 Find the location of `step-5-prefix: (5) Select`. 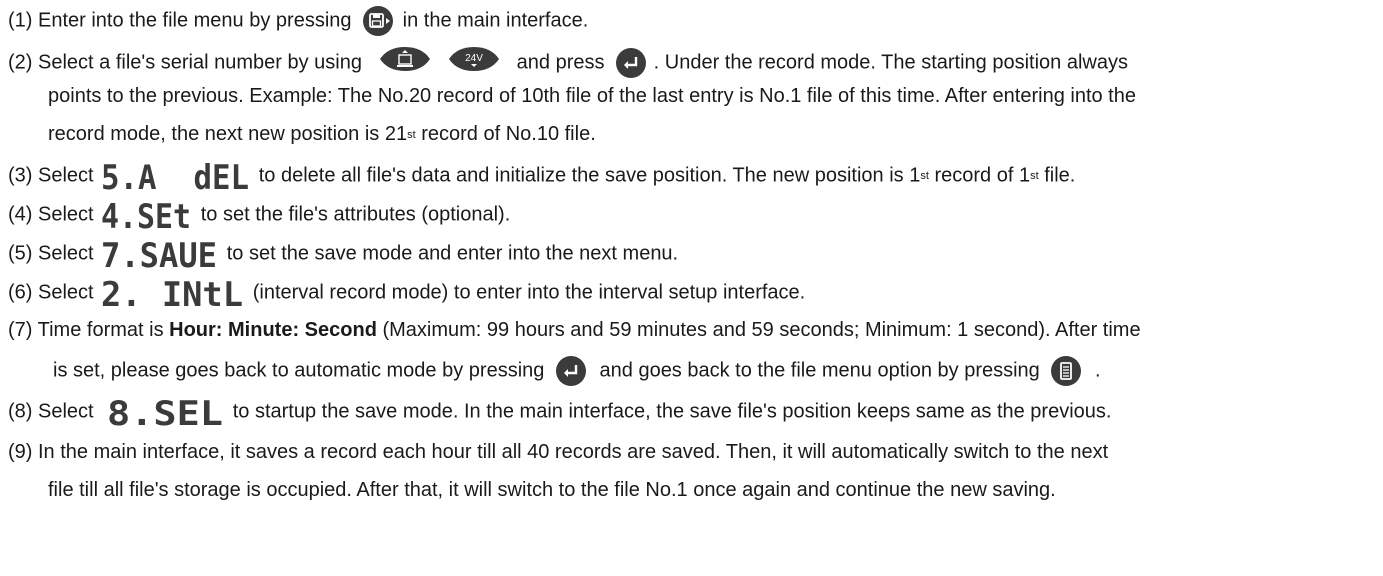

step-5-prefix: (5) Select is located at coordinates (51, 253).